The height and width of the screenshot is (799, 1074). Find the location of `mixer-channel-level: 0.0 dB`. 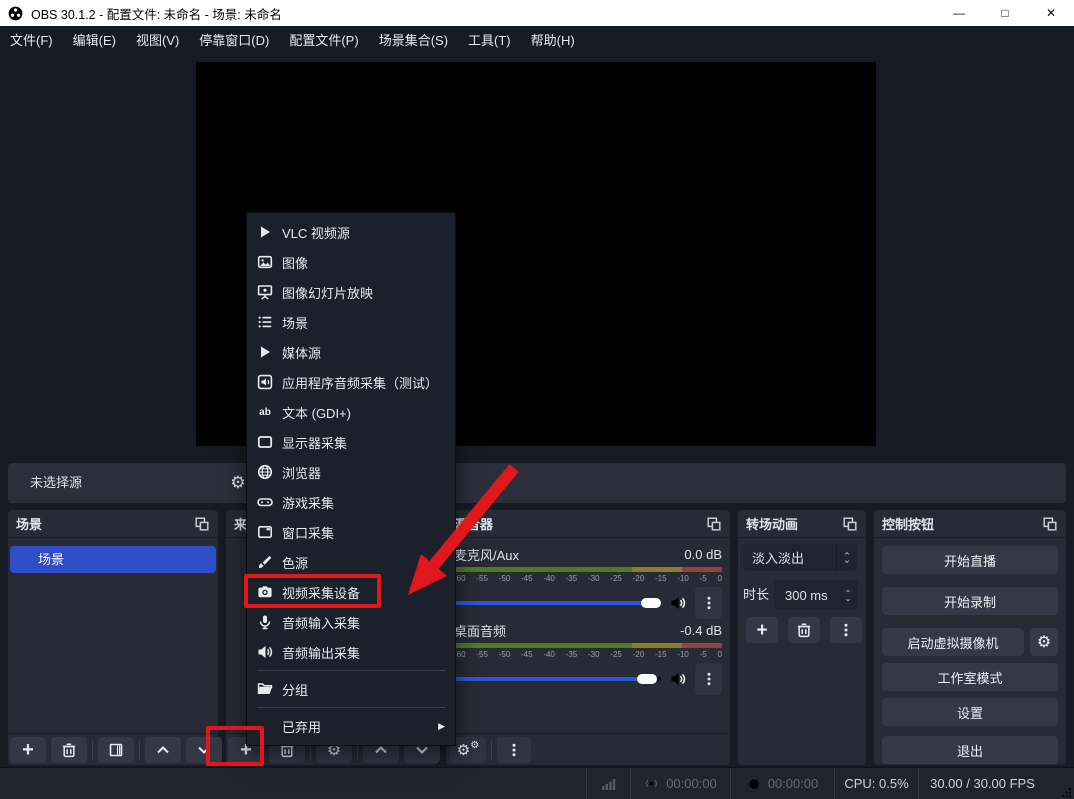

mixer-channel-level: 0.0 dB is located at coordinates (703, 554).